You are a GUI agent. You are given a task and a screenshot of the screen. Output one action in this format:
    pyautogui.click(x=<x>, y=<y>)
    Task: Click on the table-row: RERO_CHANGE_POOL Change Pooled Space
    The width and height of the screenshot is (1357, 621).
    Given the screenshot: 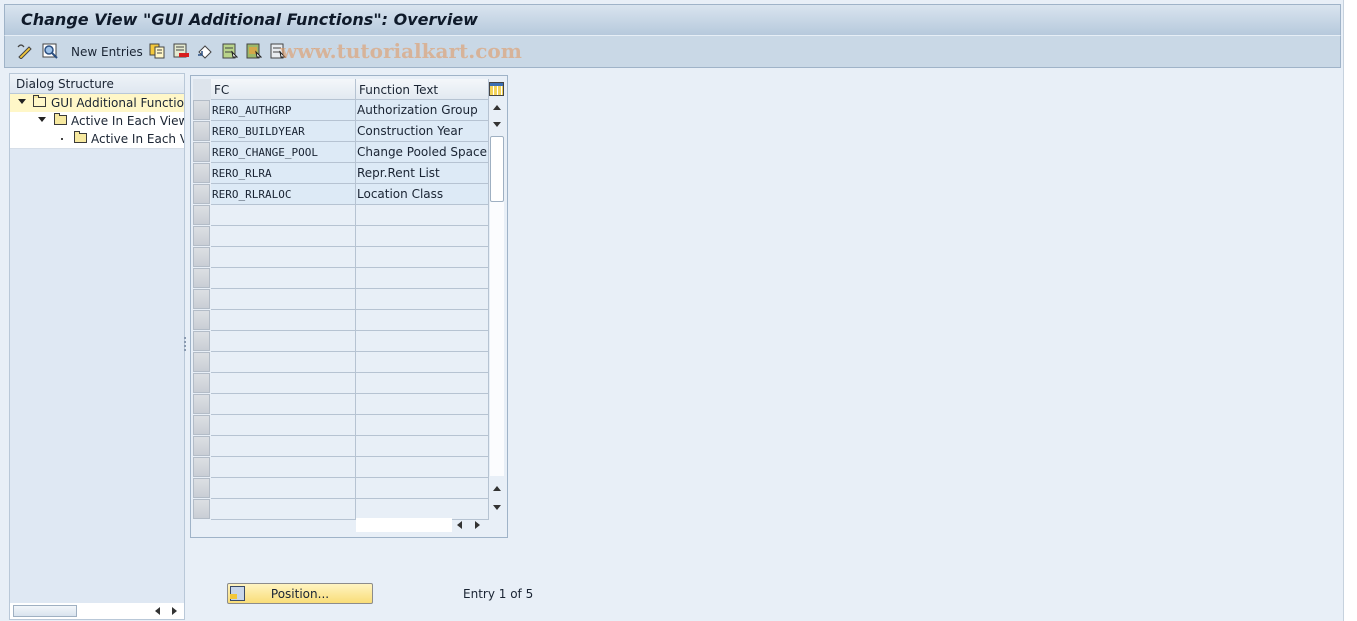 What is the action you would take?
    pyautogui.click(x=341, y=152)
    